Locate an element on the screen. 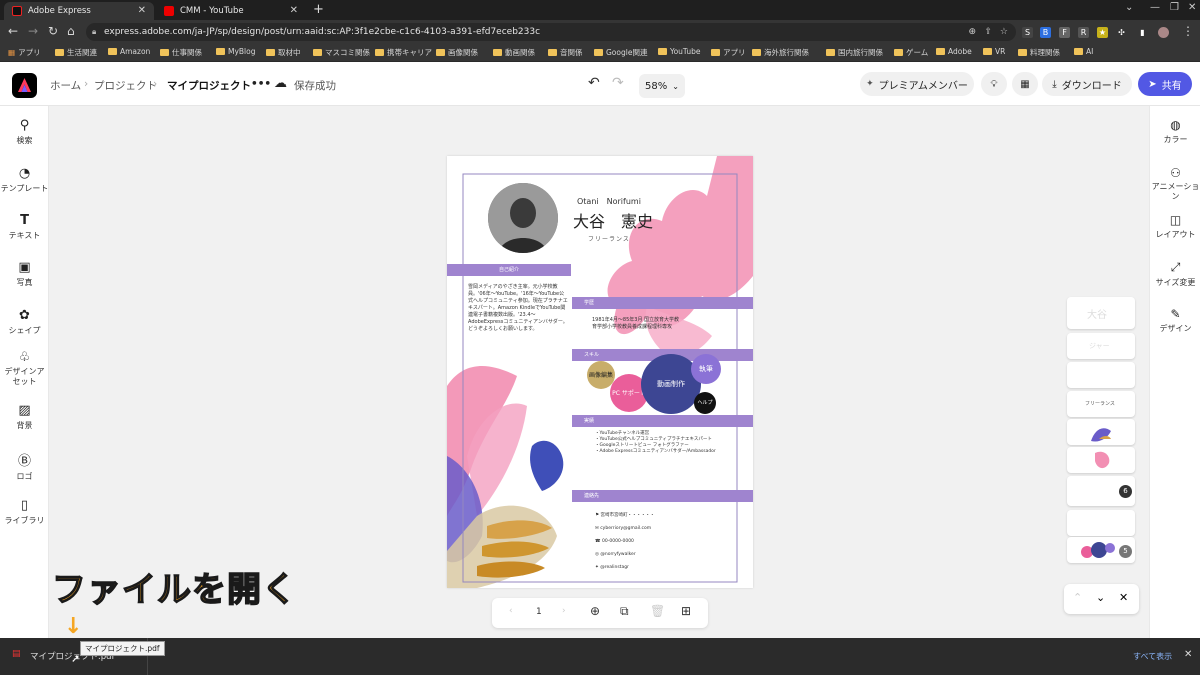 This screenshot has width=1200, height=675. sidebar-item-logo: Ⓑ ロゴ is located at coordinates (24, 466).